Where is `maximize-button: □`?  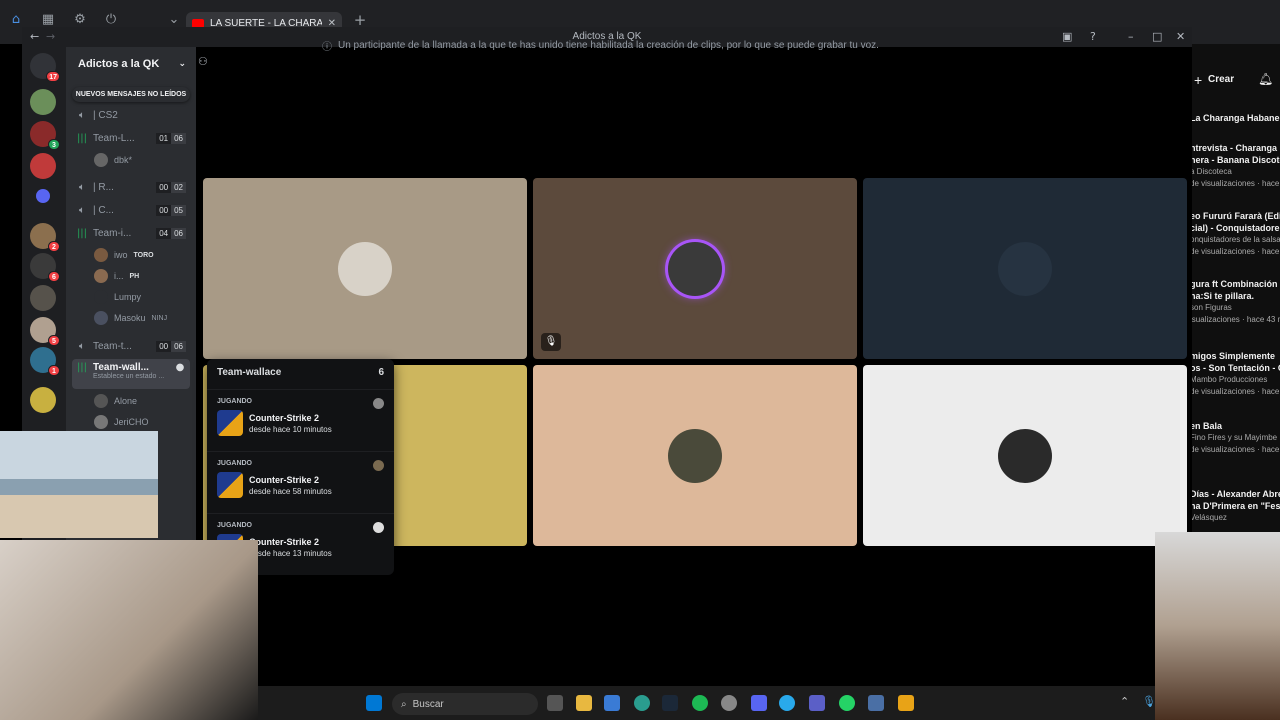 maximize-button: □ is located at coordinates (1157, 36).